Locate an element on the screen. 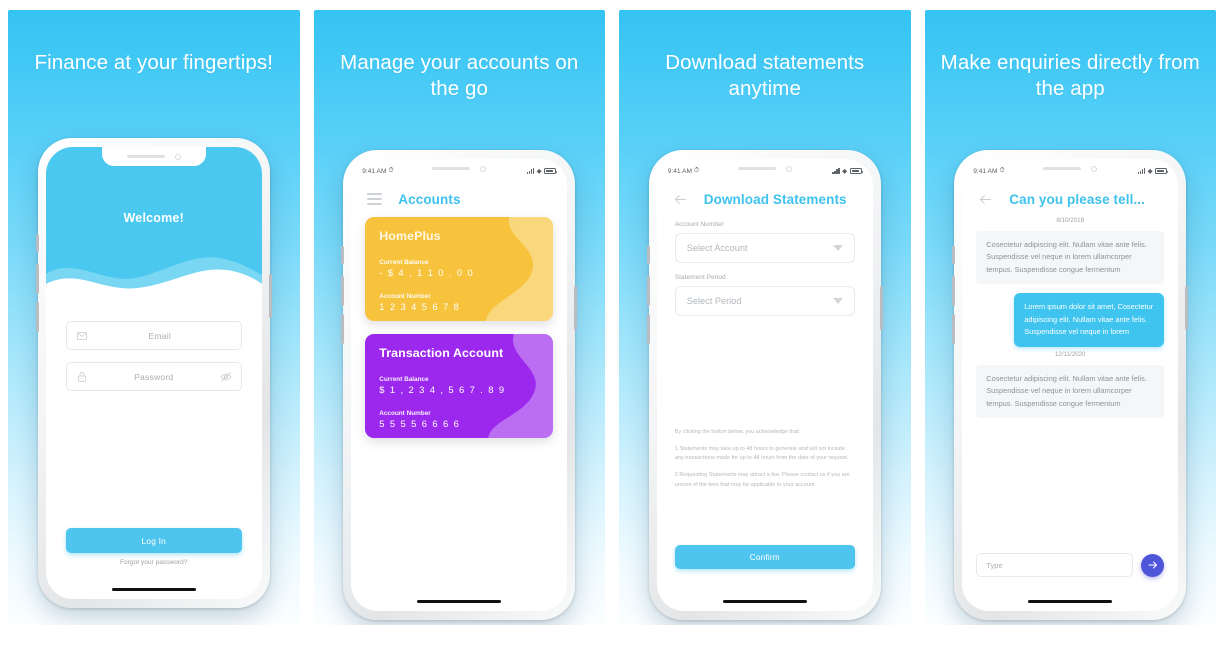 This screenshot has height=660, width=1224. page-title: Accounts is located at coordinates (429, 199).